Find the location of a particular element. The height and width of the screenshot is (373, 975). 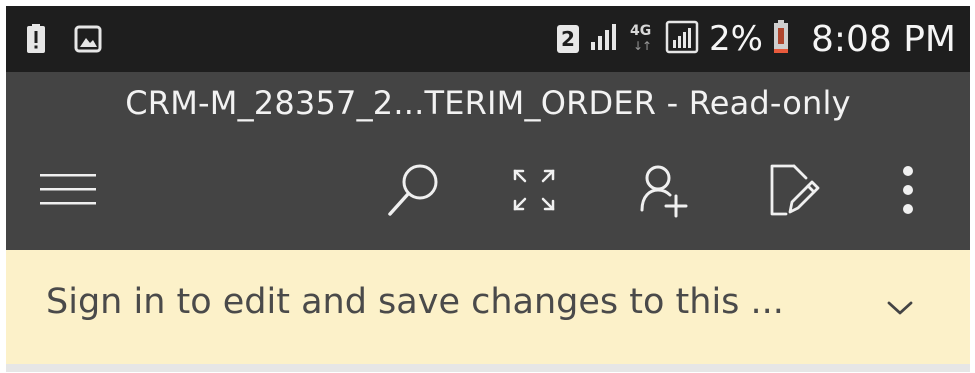

edit-button is located at coordinates (792, 192).